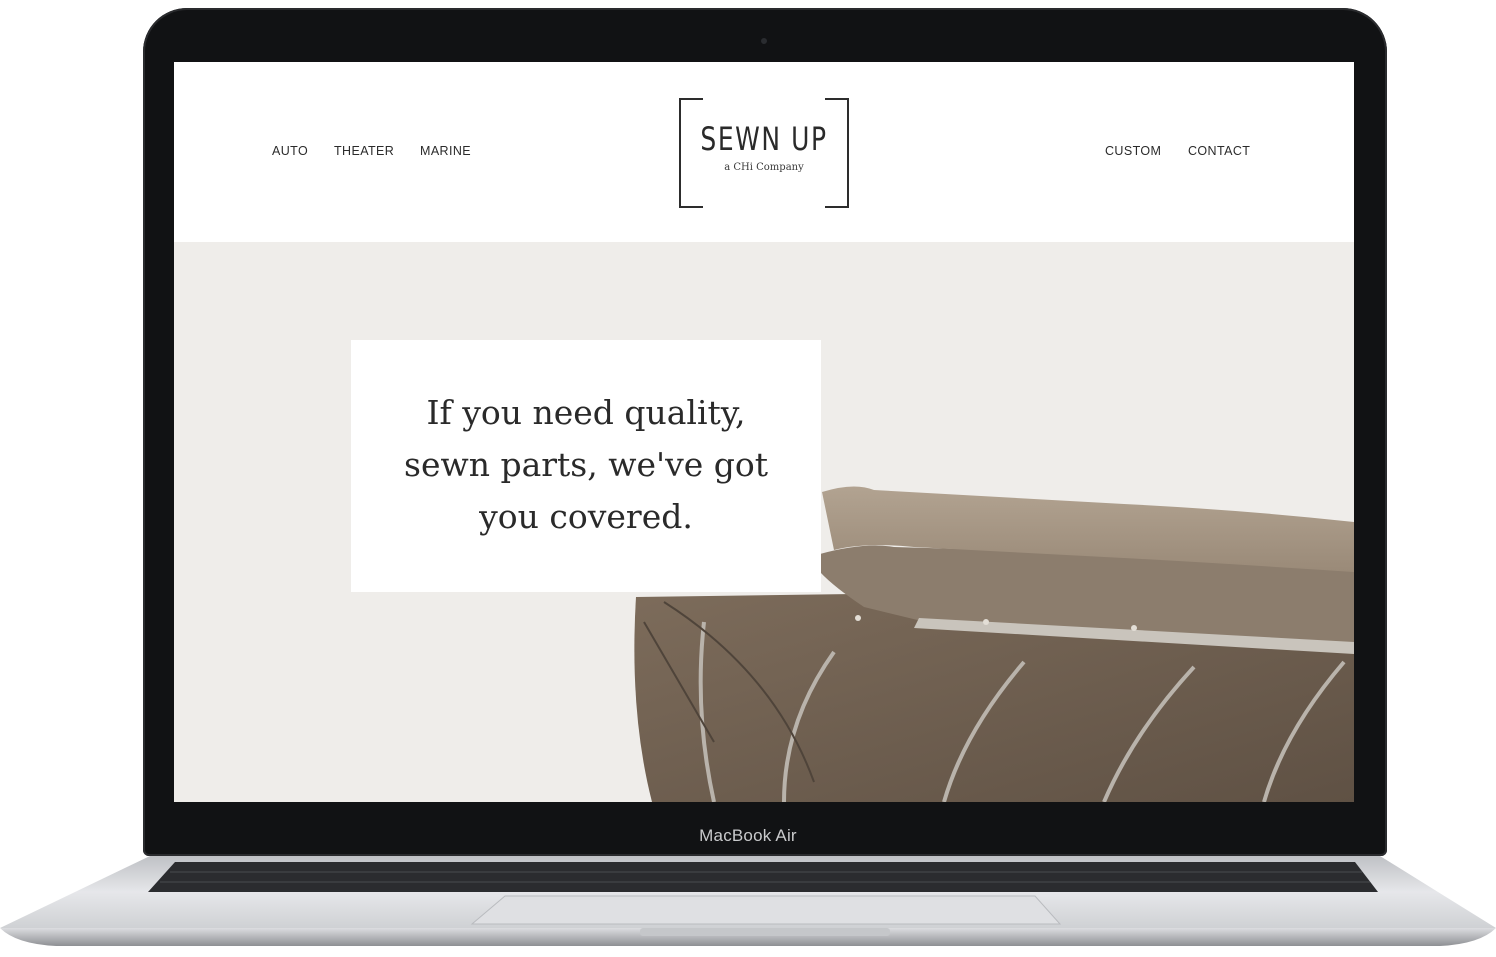 This screenshot has width=1496, height=957. I want to click on logo-subtitle: a CHi Company, so click(764, 167).